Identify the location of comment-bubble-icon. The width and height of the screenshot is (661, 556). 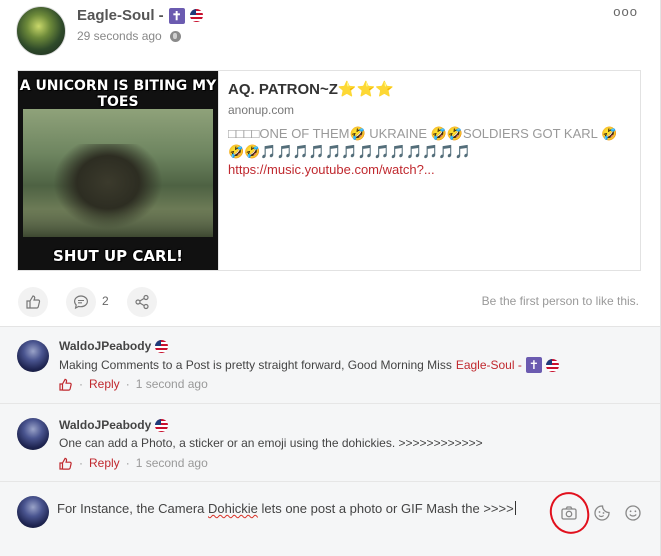
(81, 302).